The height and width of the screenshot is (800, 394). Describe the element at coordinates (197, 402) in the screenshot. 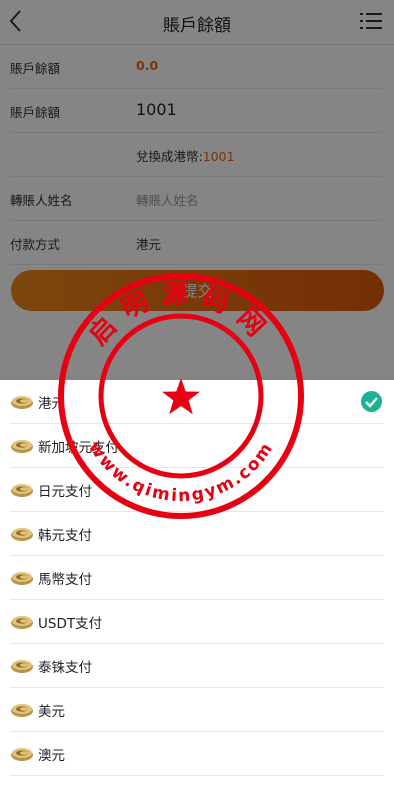

I see `payment-option: 港元` at that location.